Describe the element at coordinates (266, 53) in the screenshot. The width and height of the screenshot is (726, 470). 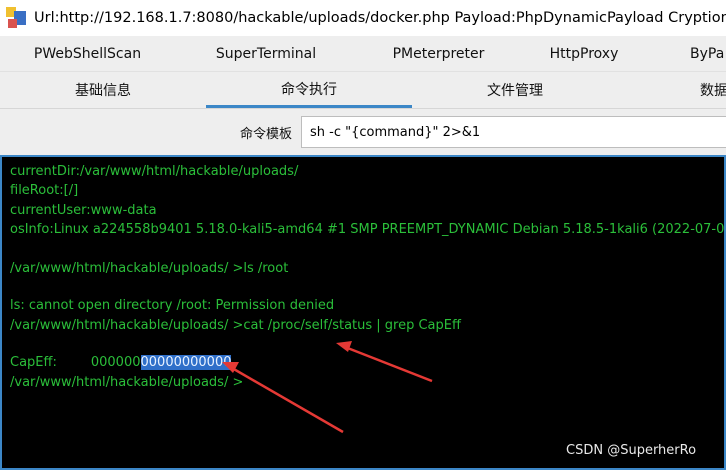
I see `tab-superterminal: SuperTerminal` at that location.